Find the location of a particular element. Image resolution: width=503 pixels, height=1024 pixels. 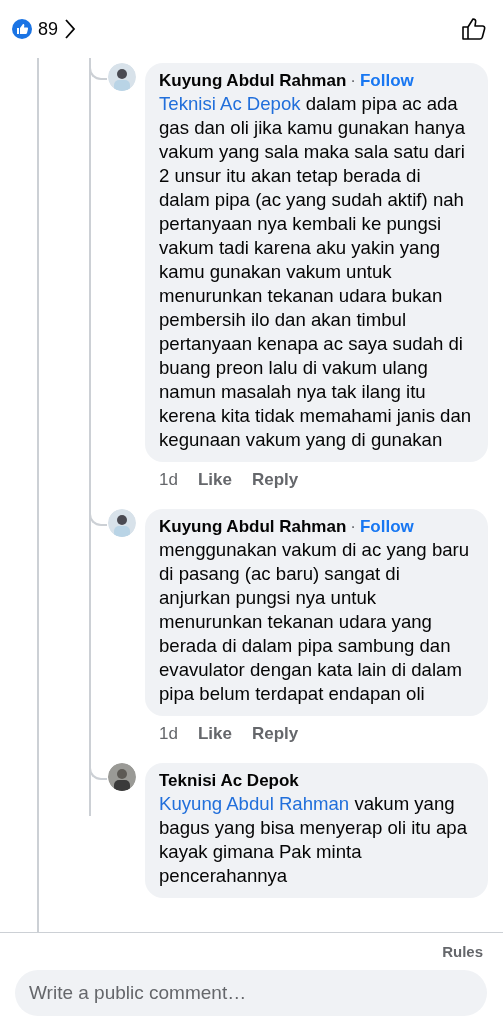

rules-link: Rules is located at coordinates (462, 951).